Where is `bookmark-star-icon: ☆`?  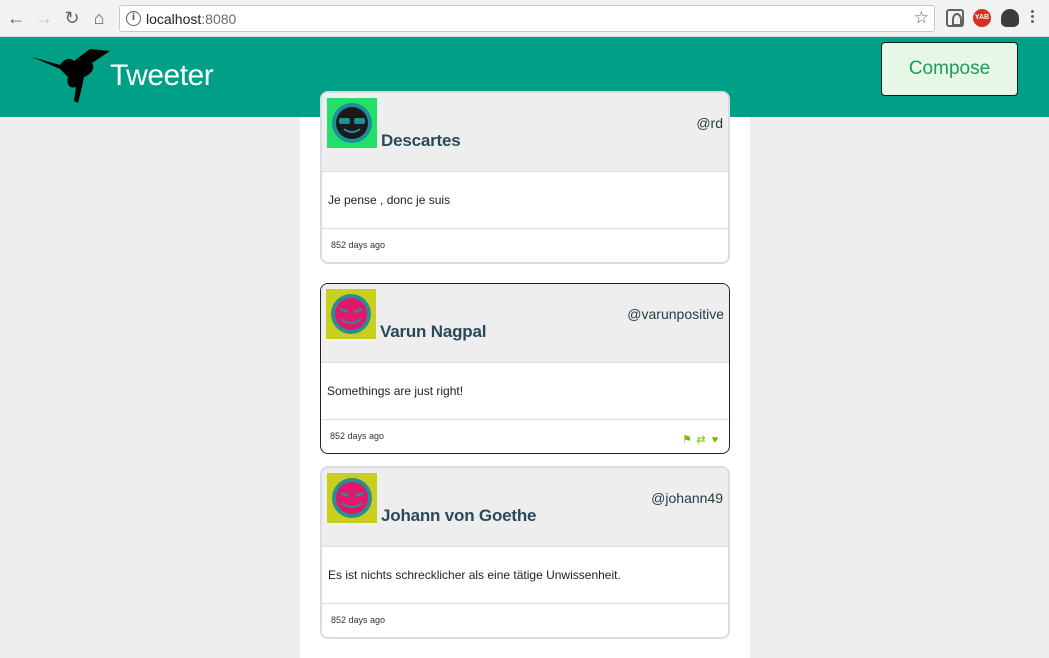
bookmark-star-icon: ☆ is located at coordinates (921, 18).